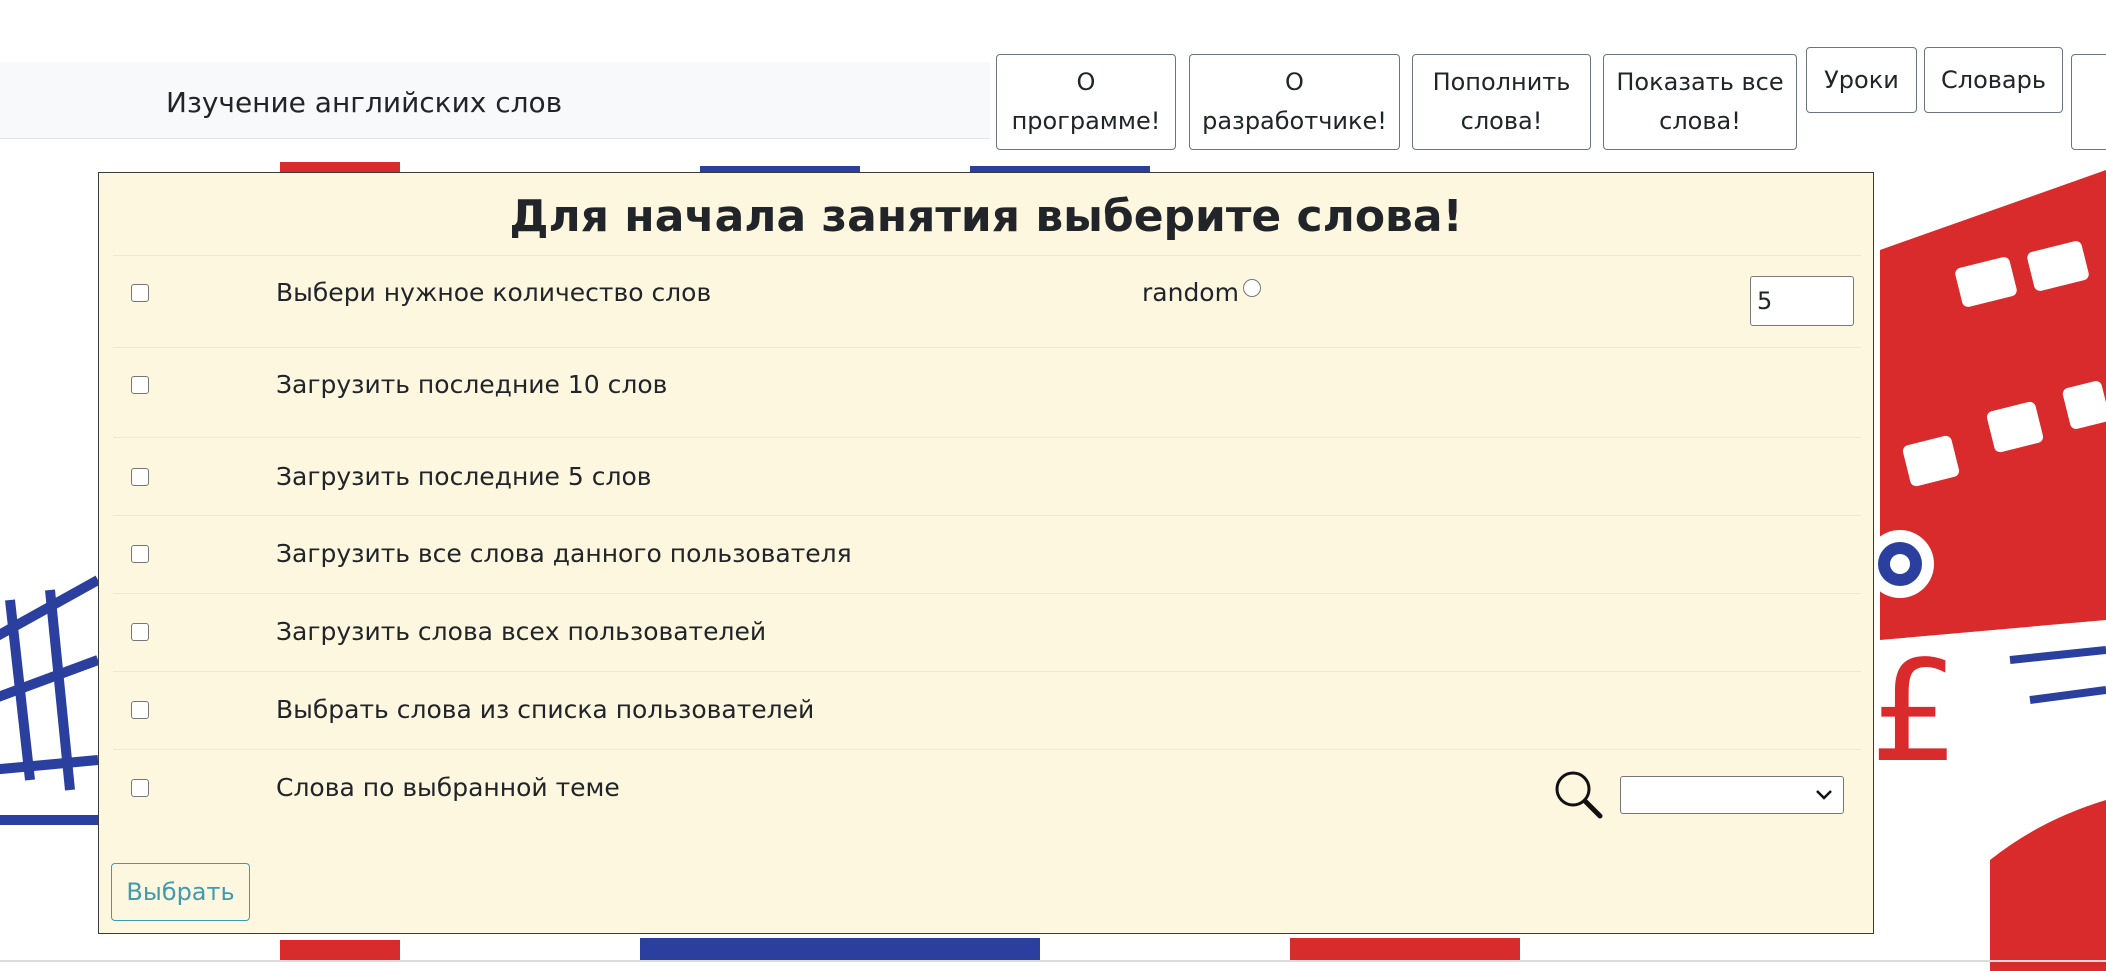 This screenshot has height=971, width=2106. What do you see at coordinates (472, 384) in the screenshot?
I see `option-label: Загрузить последние 10 слов` at bounding box center [472, 384].